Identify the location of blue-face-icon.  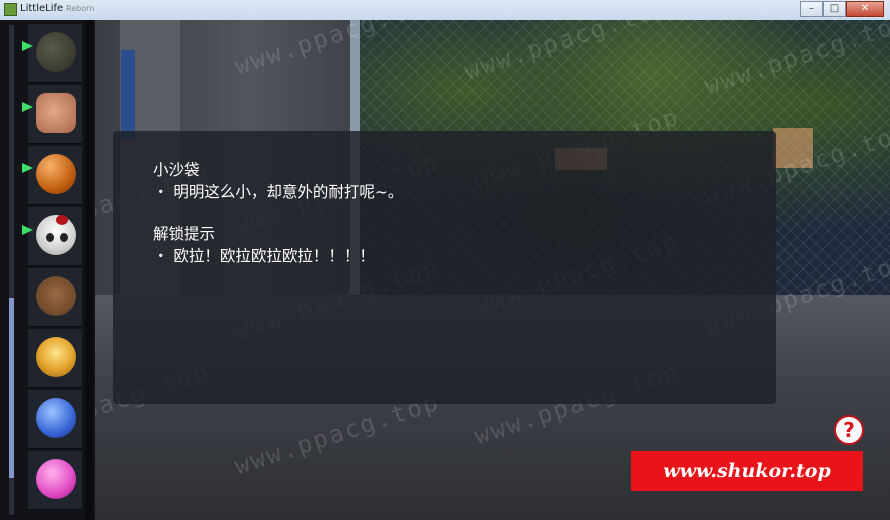
(56, 418).